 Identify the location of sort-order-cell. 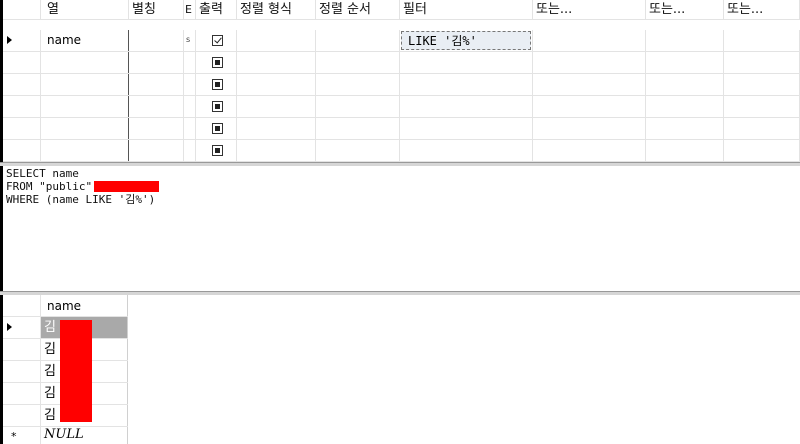
(358, 40).